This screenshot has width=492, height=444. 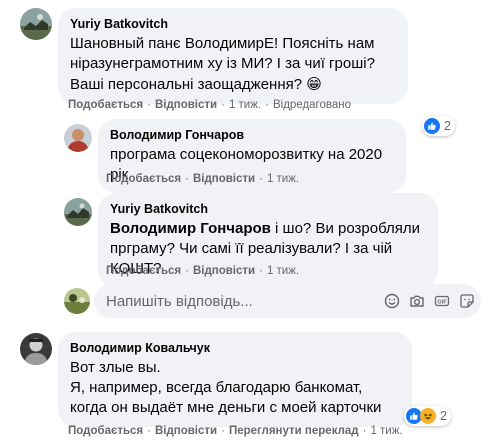 What do you see at coordinates (115, 367) in the screenshot?
I see `comment-text-line-1: Вот злые вы.` at bounding box center [115, 367].